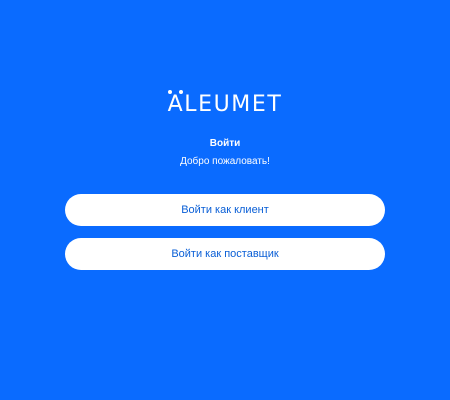 The height and width of the screenshot is (400, 450). Describe the element at coordinates (225, 210) in the screenshot. I see `login-as-client-button: Войти как клиент` at that location.